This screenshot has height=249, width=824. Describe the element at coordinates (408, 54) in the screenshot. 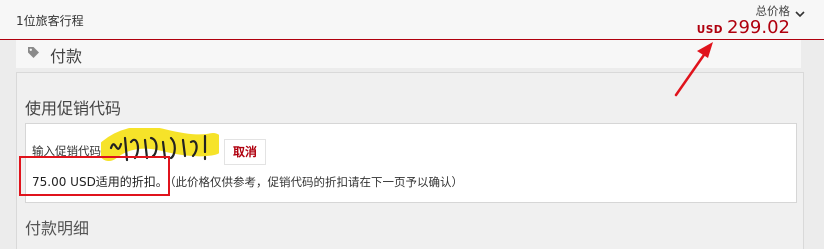

I see `payment-header: 付款` at that location.